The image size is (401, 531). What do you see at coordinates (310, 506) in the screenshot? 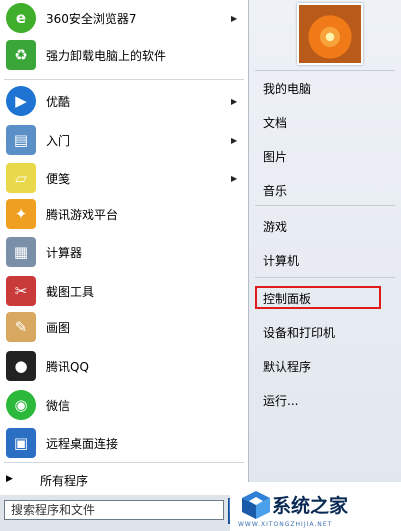
I see `watermark-text: 系统之家` at bounding box center [310, 506].